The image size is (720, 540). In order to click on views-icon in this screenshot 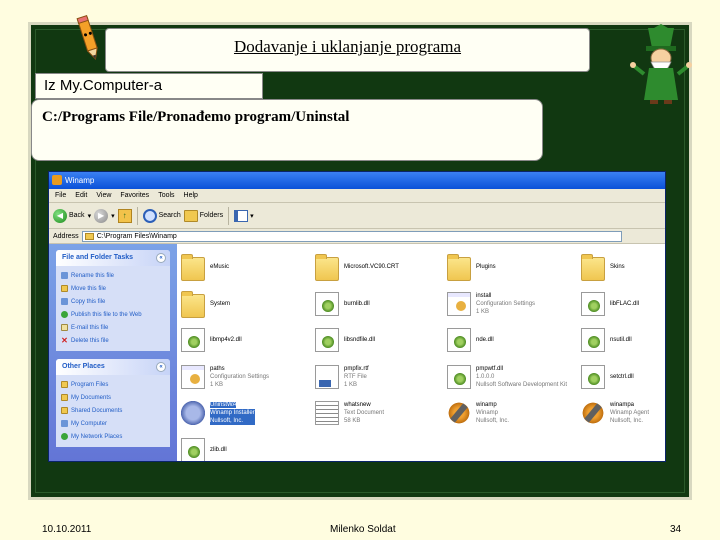, I will do `click(241, 215)`.